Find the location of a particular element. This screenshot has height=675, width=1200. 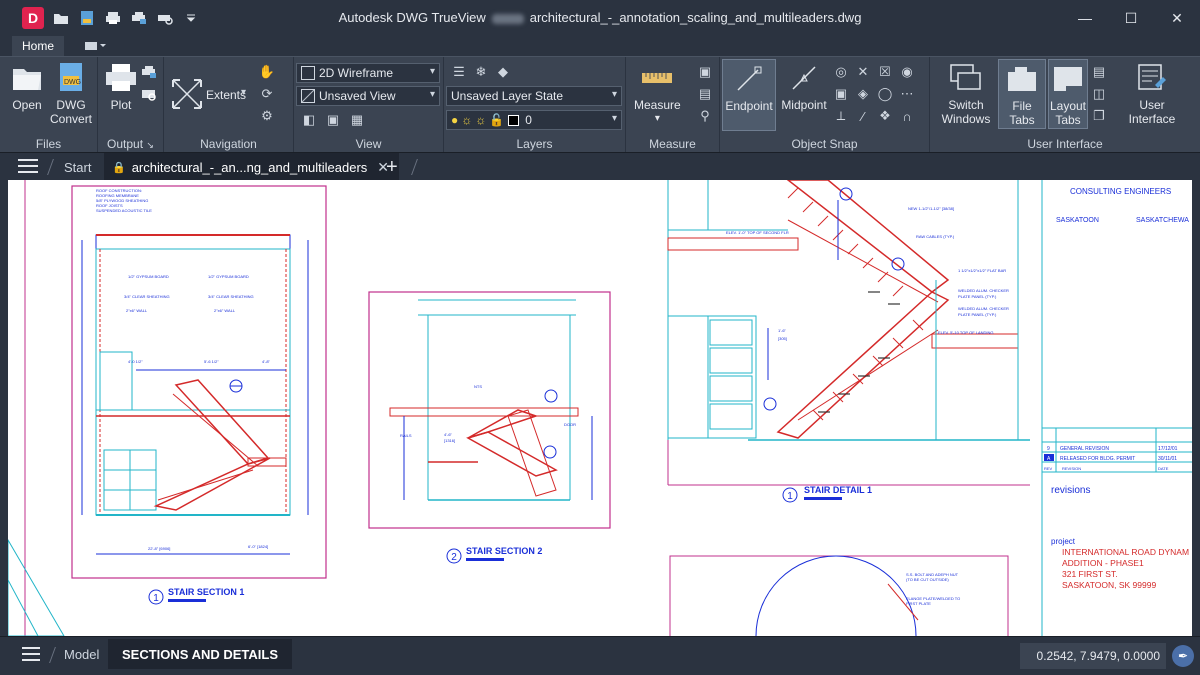

view-cube-icon: ◧ is located at coordinates (309, 120).